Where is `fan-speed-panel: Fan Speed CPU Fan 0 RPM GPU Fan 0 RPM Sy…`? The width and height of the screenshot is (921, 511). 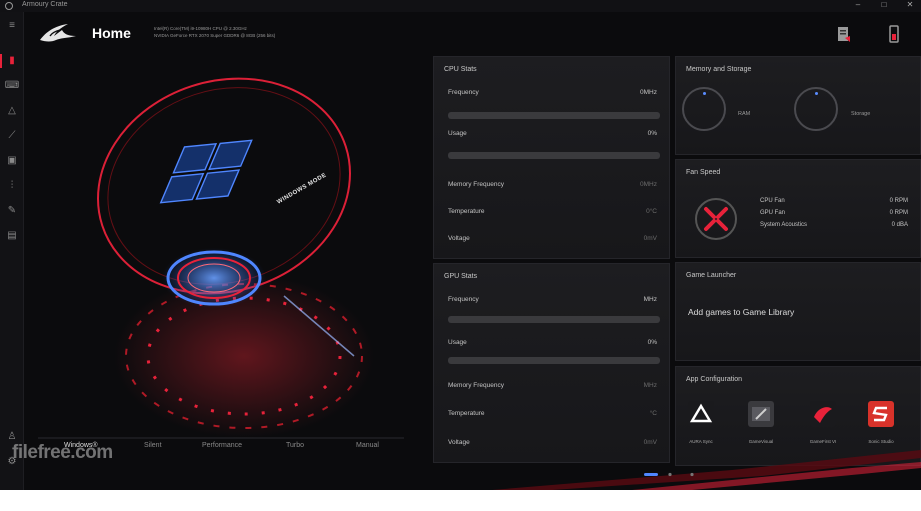 fan-speed-panel: Fan Speed CPU Fan 0 RPM GPU Fan 0 RPM Sy… is located at coordinates (798, 208).